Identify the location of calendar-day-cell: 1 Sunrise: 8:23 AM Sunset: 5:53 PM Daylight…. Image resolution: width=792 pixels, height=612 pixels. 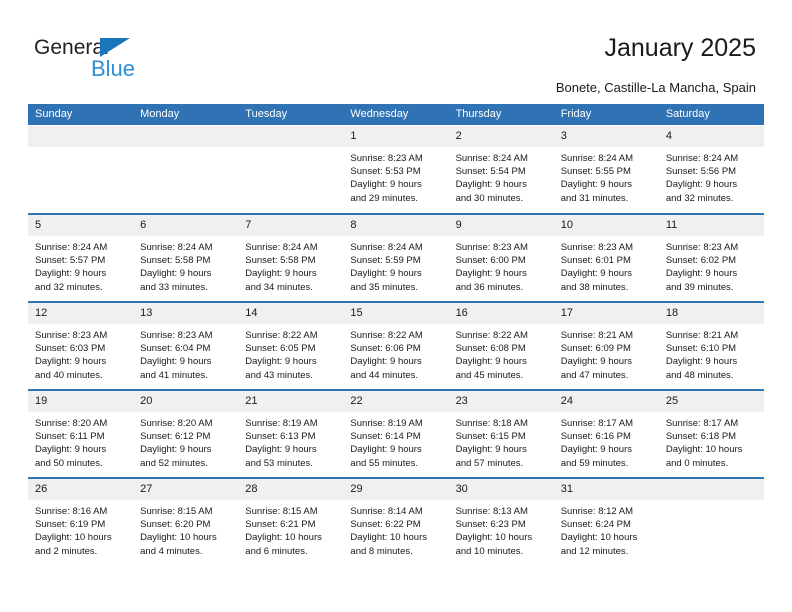
(396, 169).